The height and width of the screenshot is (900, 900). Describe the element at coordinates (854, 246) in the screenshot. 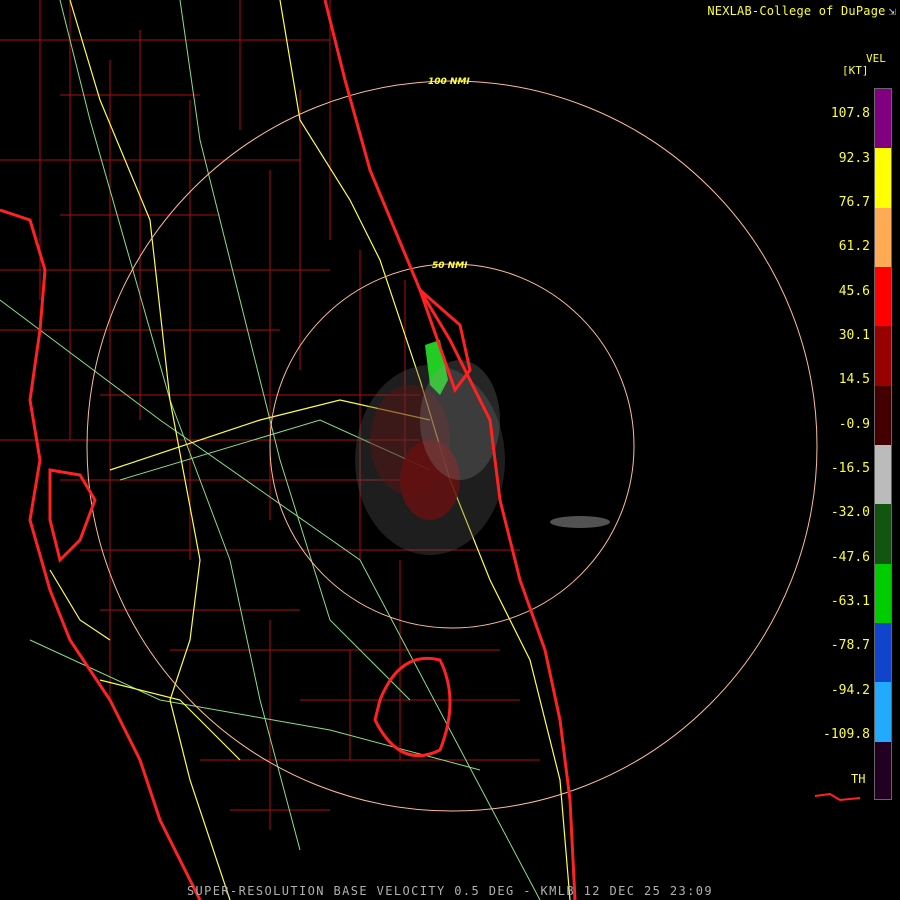

I see `legend-tick-3: 61.2` at that location.